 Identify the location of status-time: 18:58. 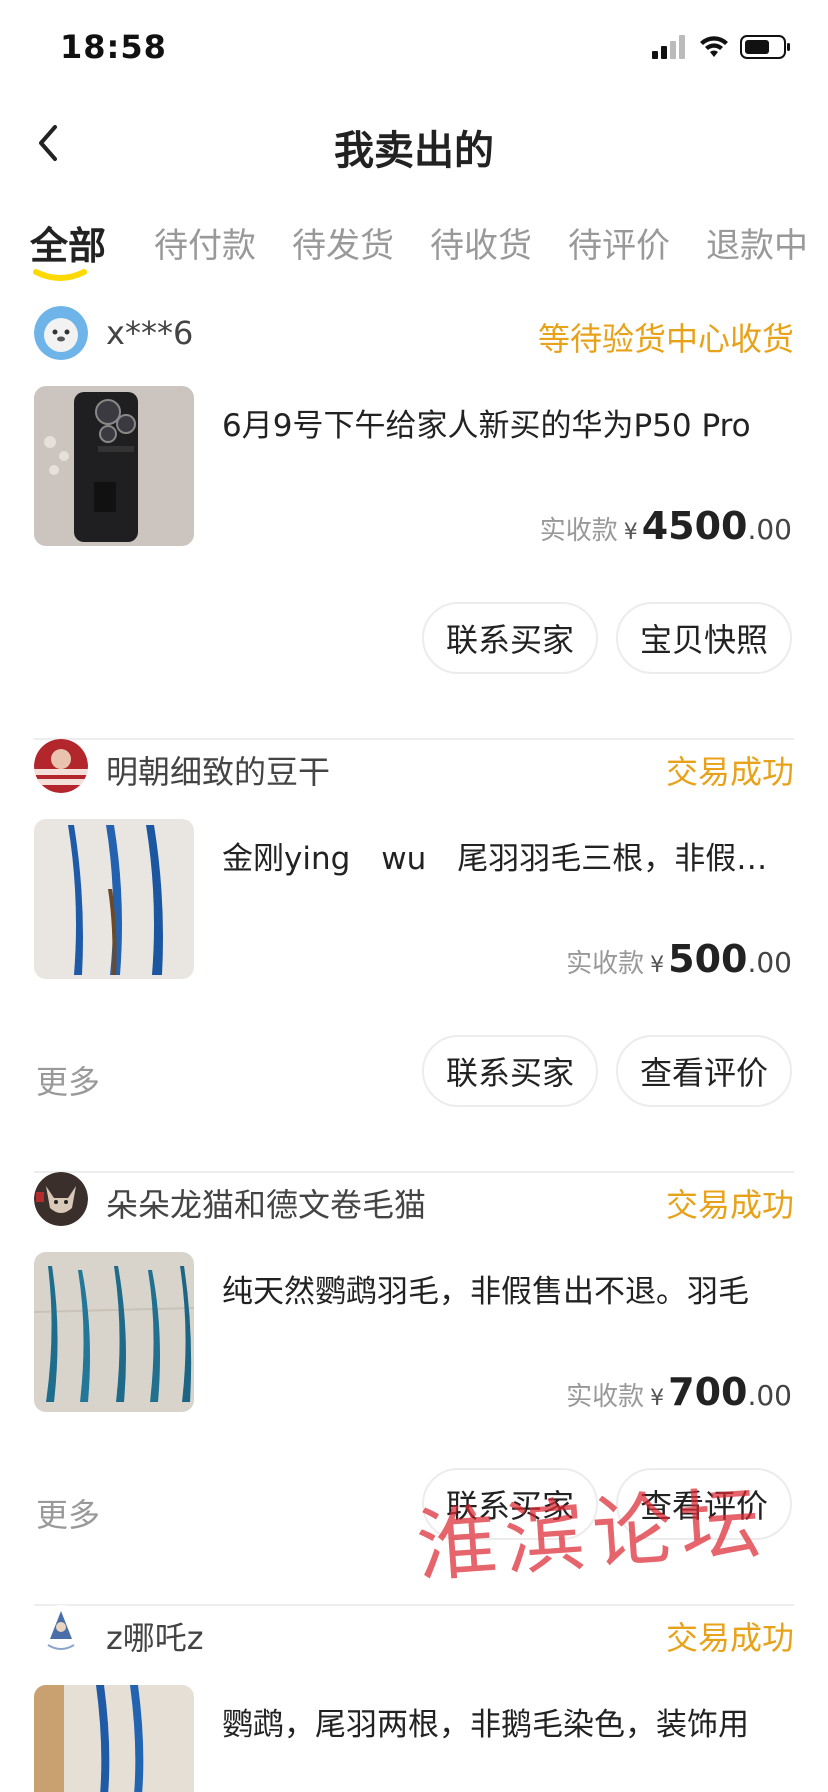
(113, 47).